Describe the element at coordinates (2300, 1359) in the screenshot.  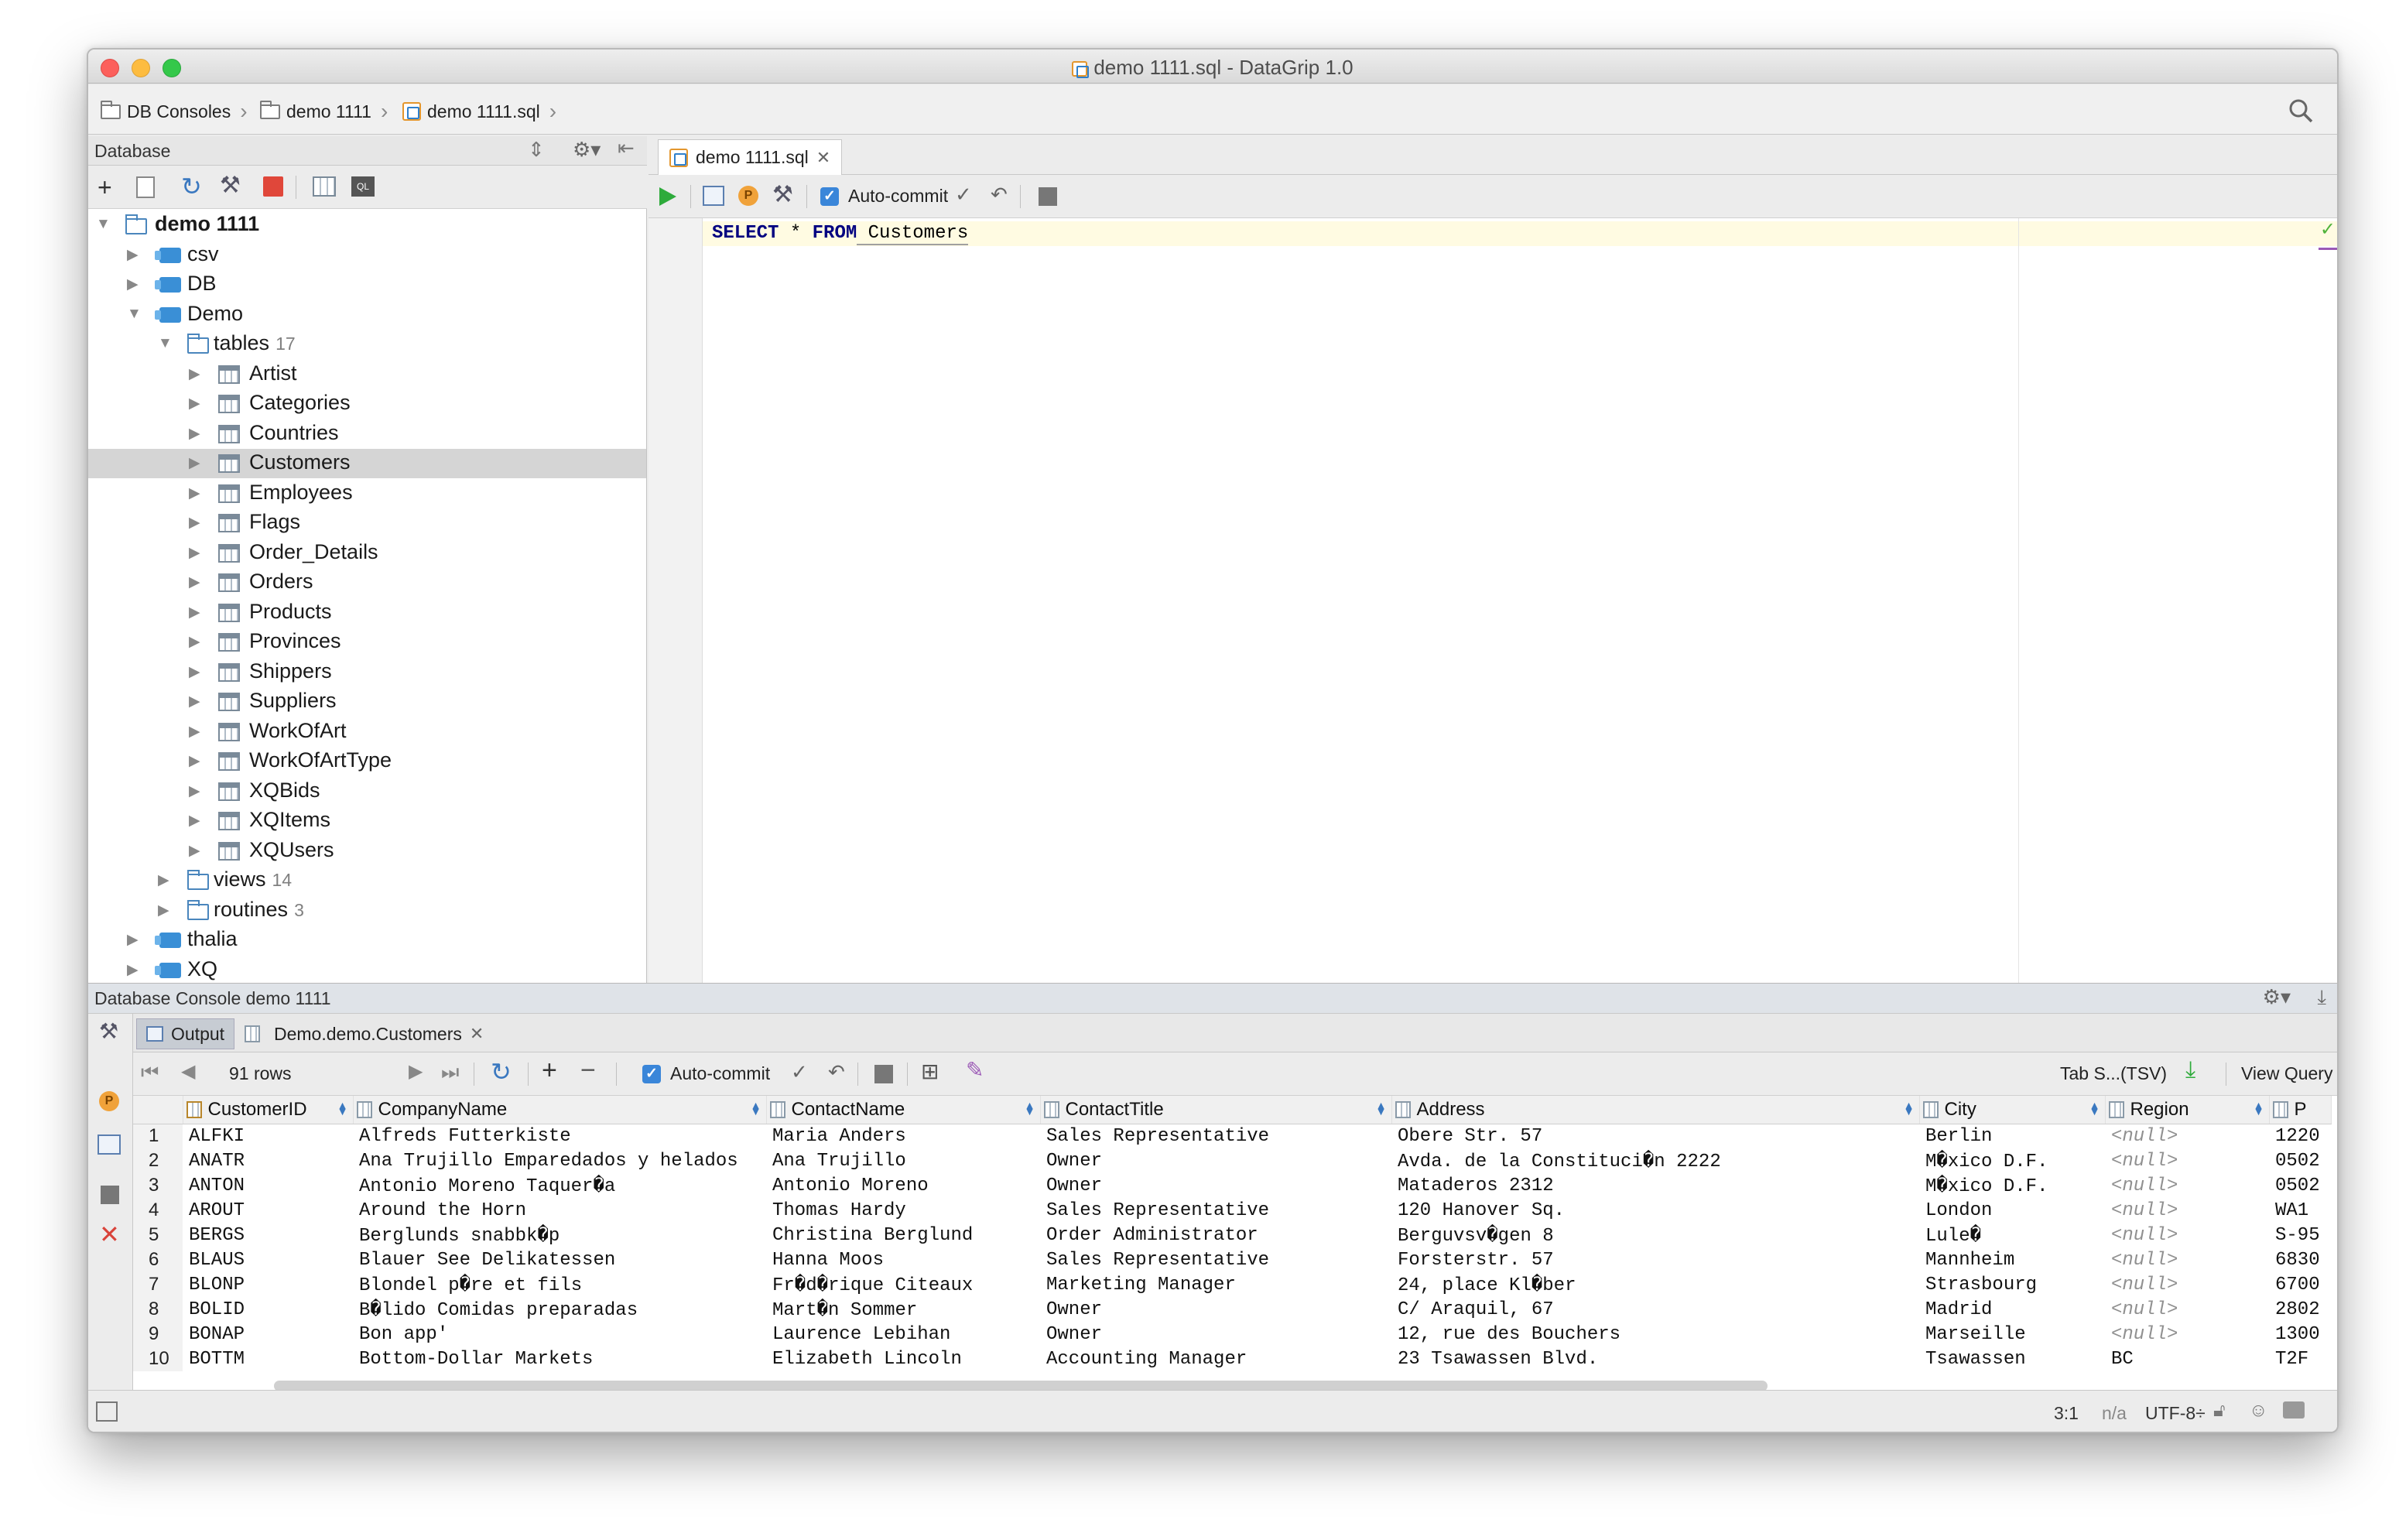
I see `table-cell: T2F` at that location.